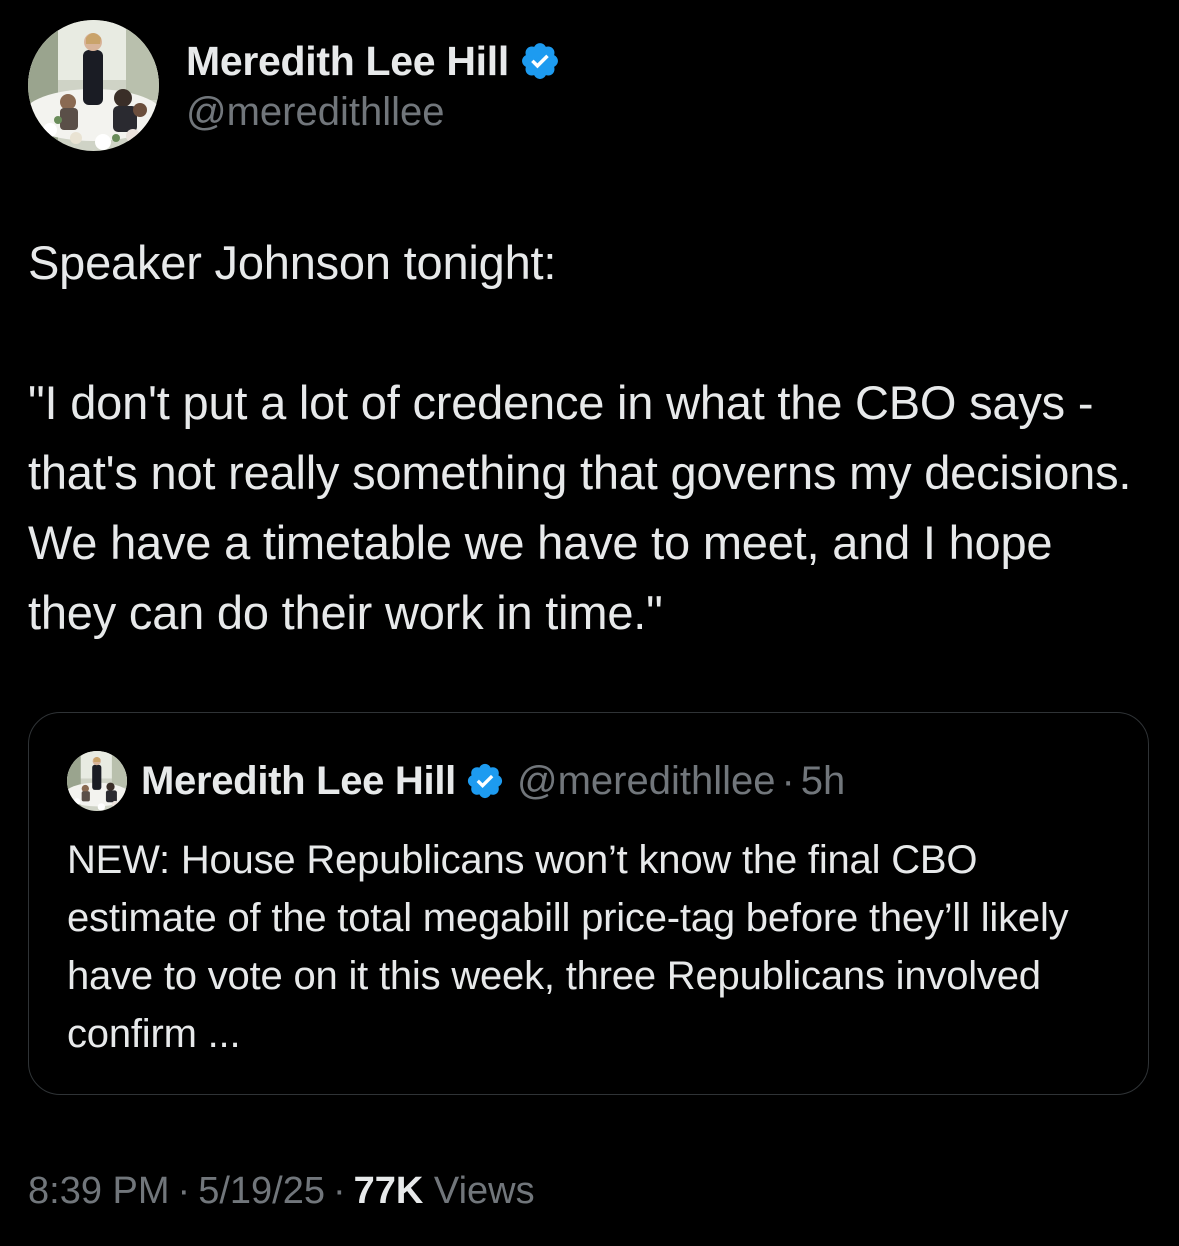 The height and width of the screenshot is (1246, 1179). I want to click on tweet-meta: 8:39 PM · 5/19/25 · 77K Views, so click(281, 1191).